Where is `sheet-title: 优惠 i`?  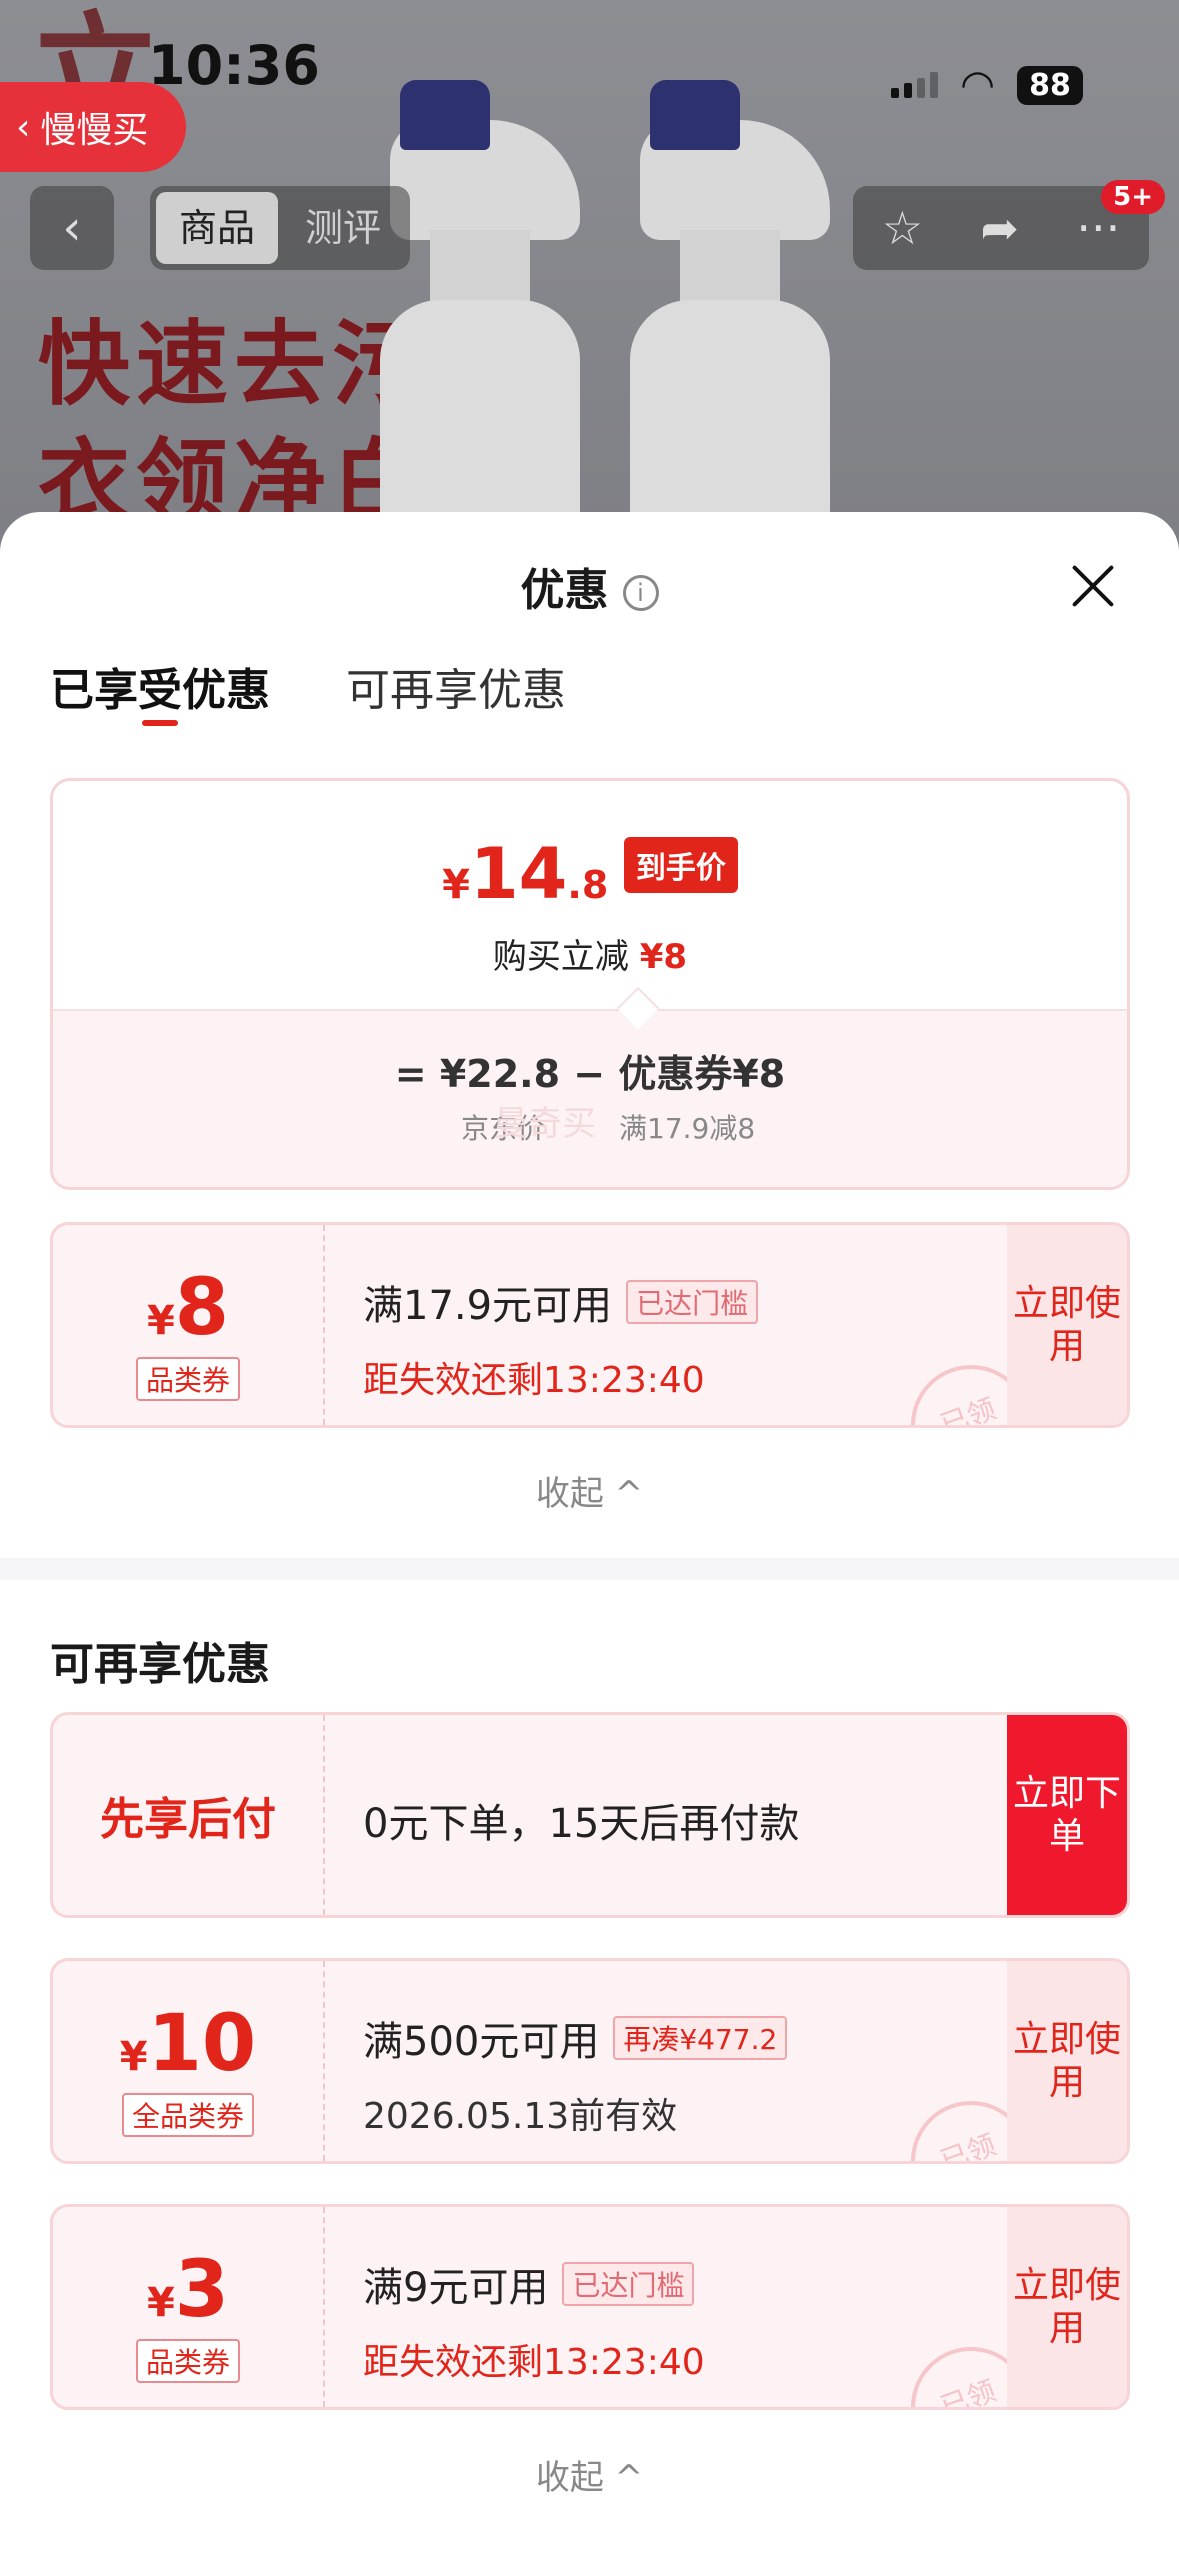 sheet-title: 优惠 i is located at coordinates (589, 586).